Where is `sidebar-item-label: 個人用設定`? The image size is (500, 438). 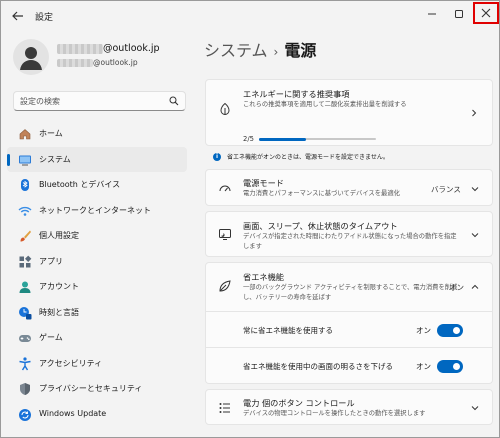 sidebar-item-label: 個人用設定 is located at coordinates (59, 235).